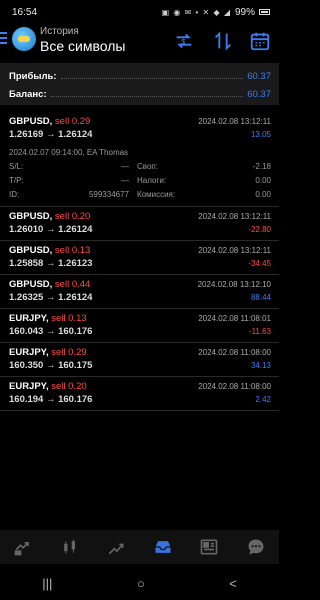  What do you see at coordinates (5, 41) in the screenshot?
I see `menu-icon` at bounding box center [5, 41].